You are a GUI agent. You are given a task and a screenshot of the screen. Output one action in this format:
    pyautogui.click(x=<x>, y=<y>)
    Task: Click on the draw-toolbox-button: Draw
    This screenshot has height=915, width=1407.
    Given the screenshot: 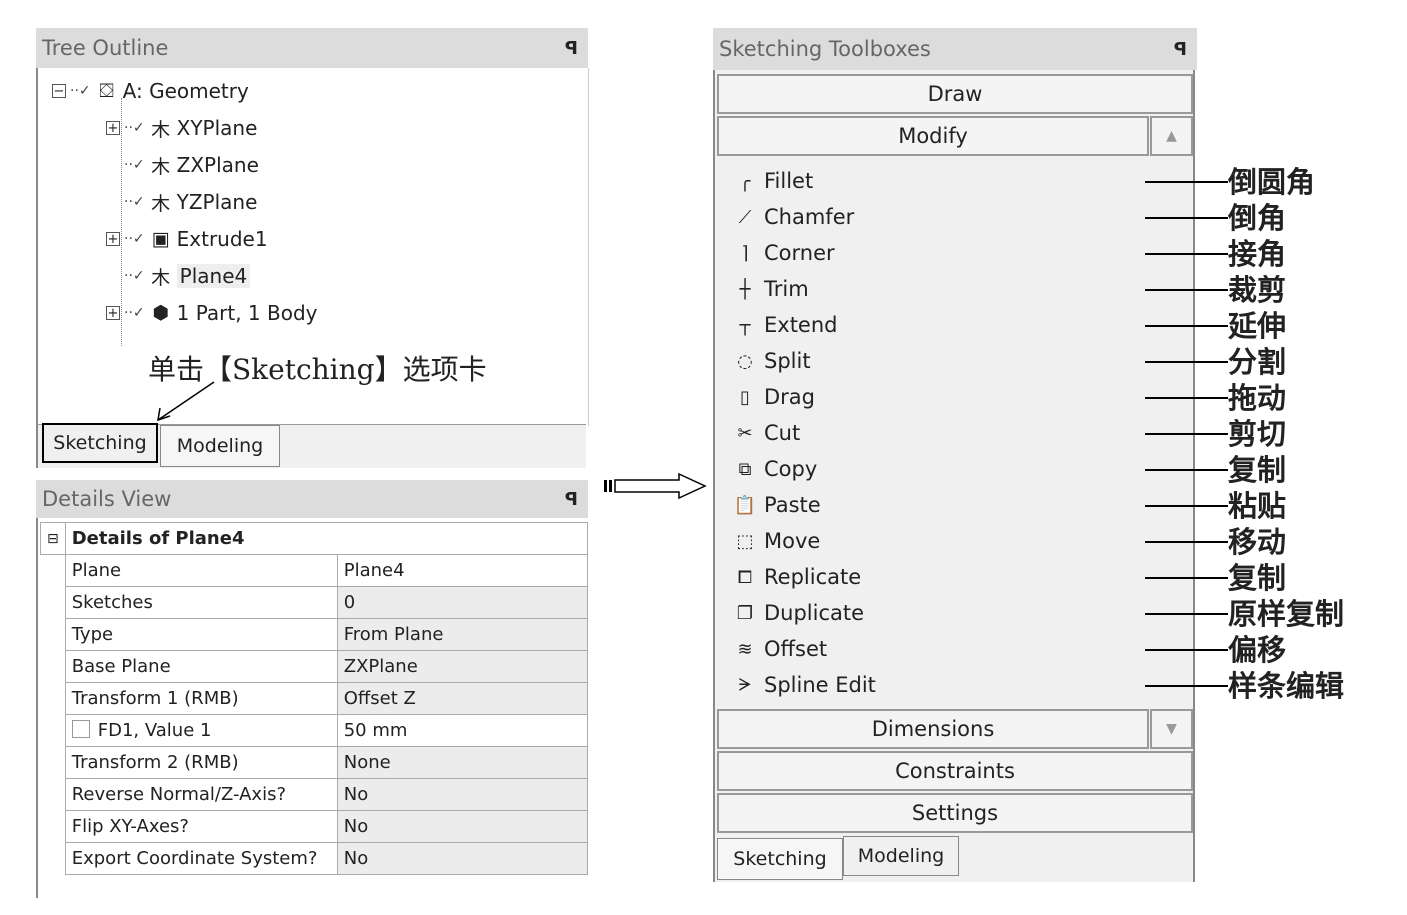 What is the action you would take?
    pyautogui.click(x=955, y=94)
    